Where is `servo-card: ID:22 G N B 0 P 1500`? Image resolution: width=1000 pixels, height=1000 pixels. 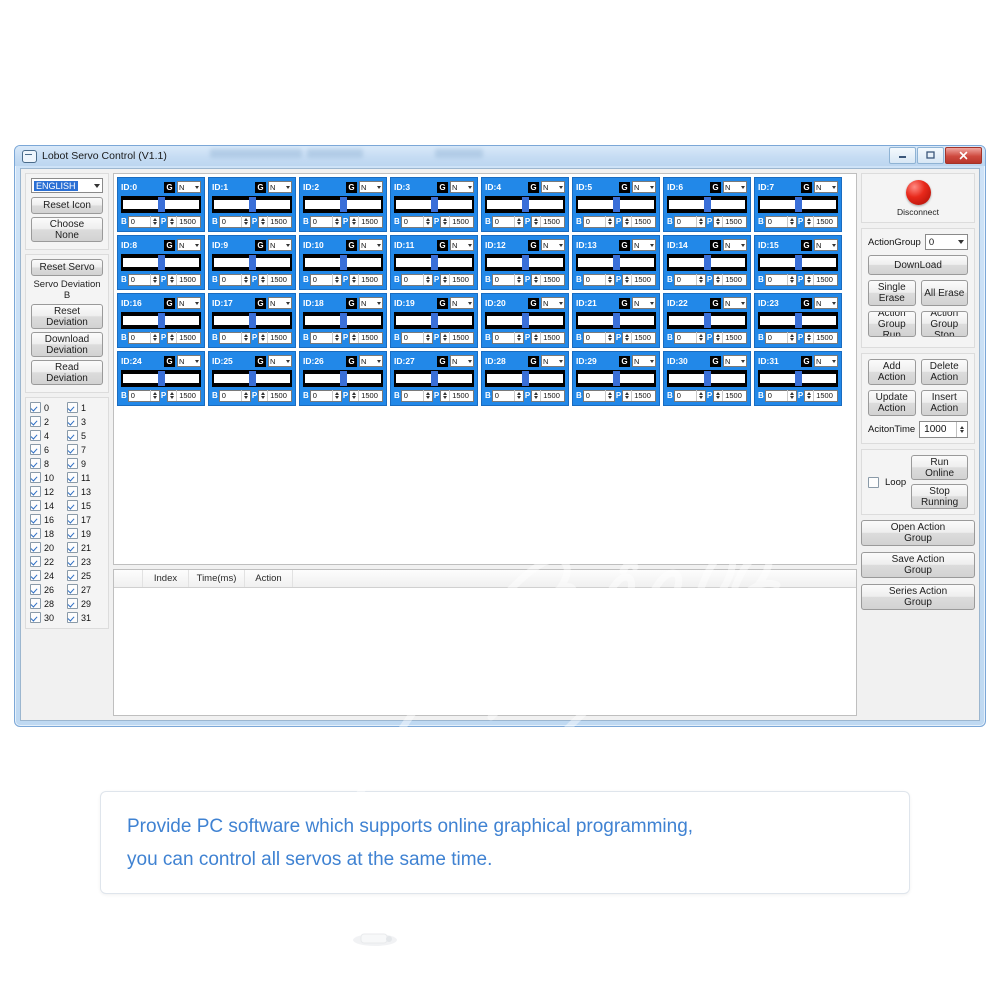 servo-card: ID:22 G N B 0 P 1500 is located at coordinates (707, 320).